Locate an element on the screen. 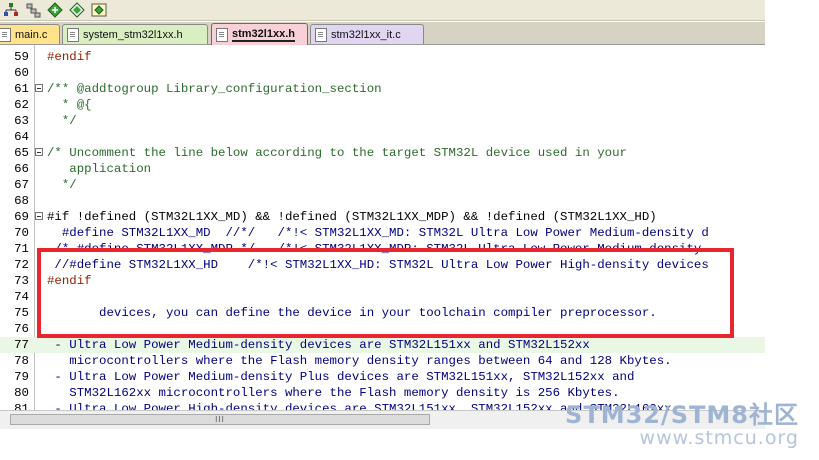 The width and height of the screenshot is (819, 460). line-number: 67 is located at coordinates (21, 185).